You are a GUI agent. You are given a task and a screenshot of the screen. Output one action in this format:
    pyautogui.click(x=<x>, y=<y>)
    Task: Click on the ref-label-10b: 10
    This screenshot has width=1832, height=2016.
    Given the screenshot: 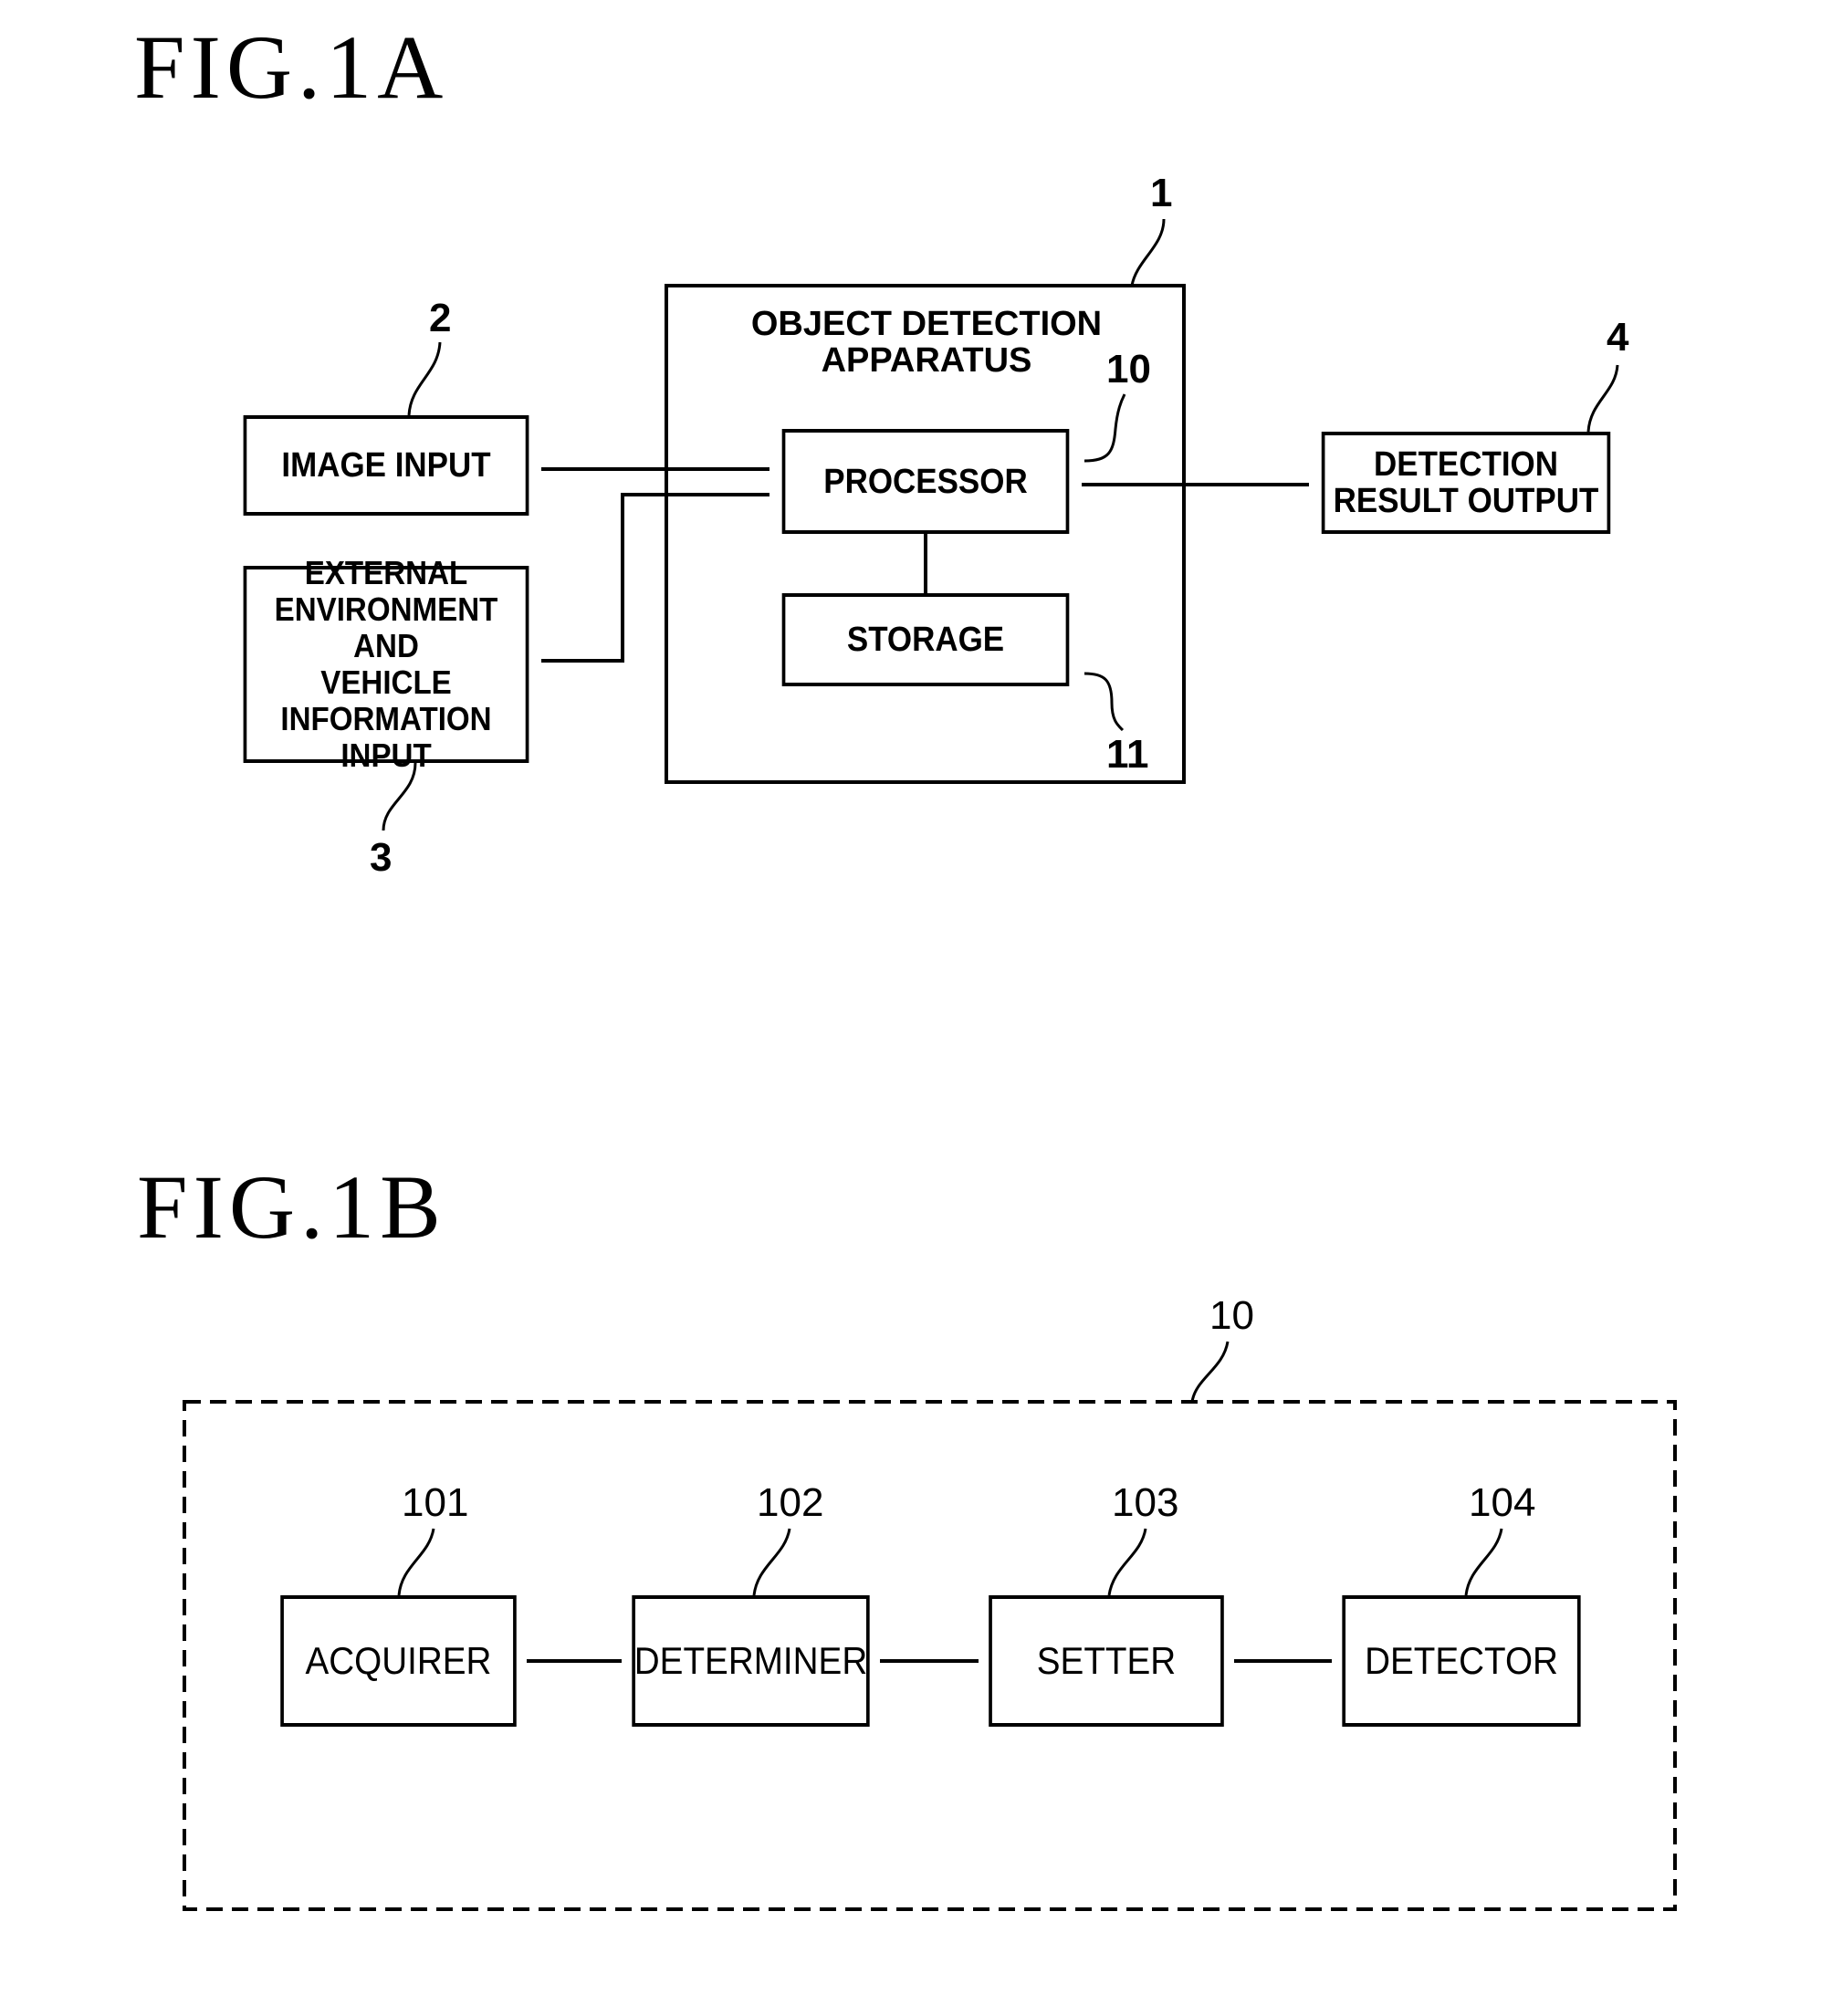 What is the action you would take?
    pyautogui.click(x=1231, y=1315)
    